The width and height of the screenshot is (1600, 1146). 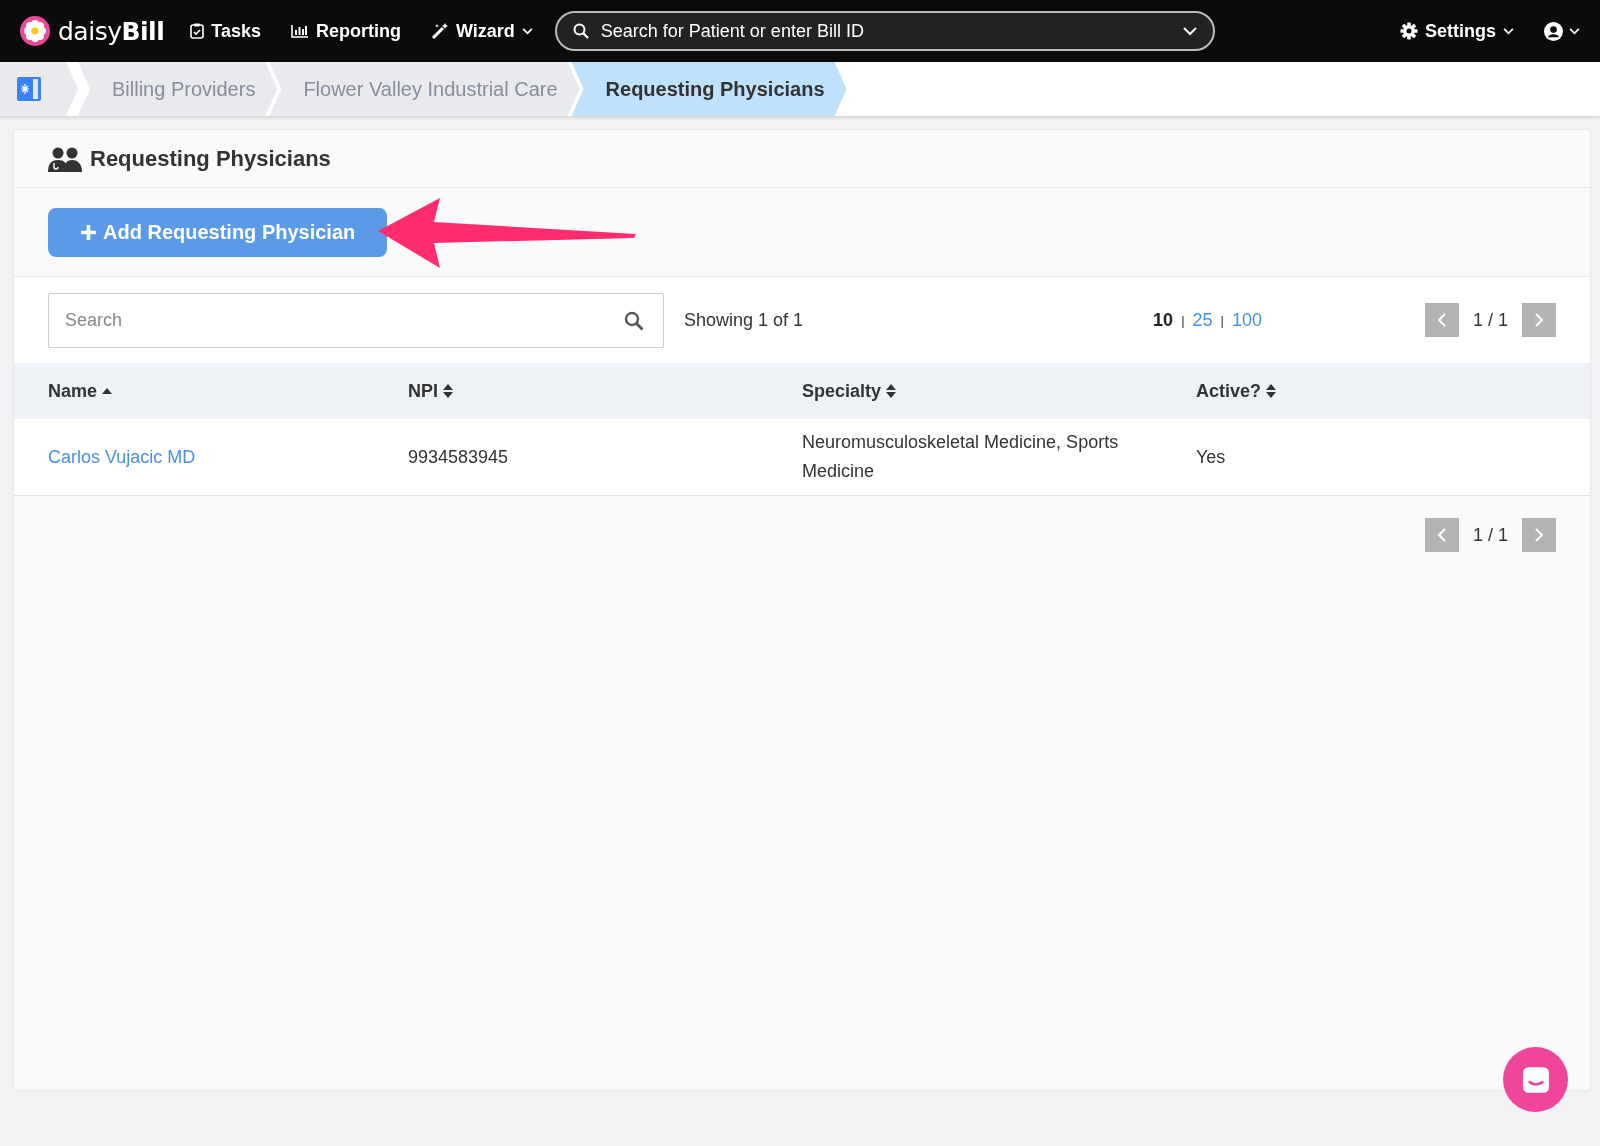 What do you see at coordinates (1457, 31) in the screenshot?
I see `settings-menu: Settings` at bounding box center [1457, 31].